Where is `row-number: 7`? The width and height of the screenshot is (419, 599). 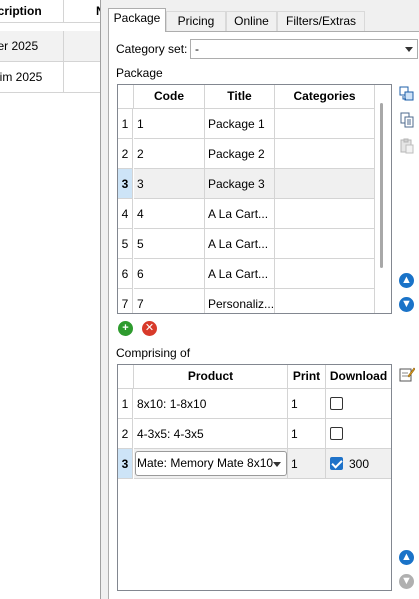
row-number: 7 is located at coordinates (125, 301).